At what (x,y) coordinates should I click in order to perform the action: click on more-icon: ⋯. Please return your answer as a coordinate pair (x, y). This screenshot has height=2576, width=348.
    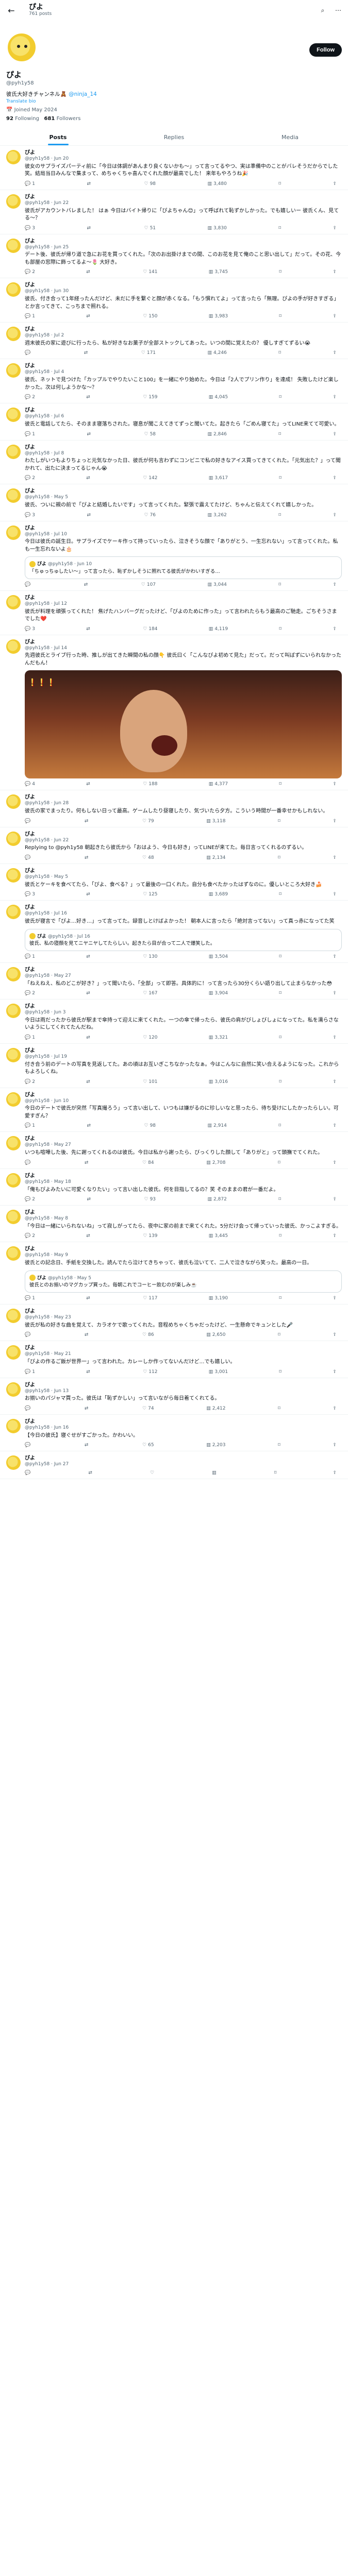
    Looking at the image, I should click on (338, 10).